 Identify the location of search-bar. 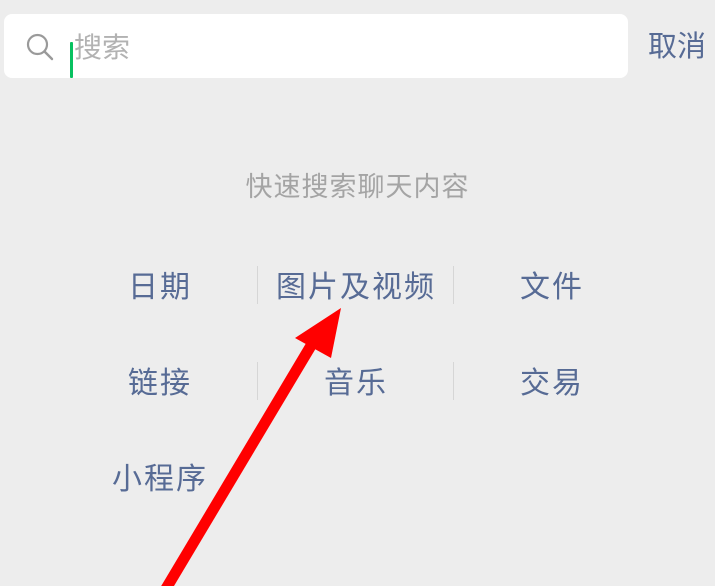
(316, 46).